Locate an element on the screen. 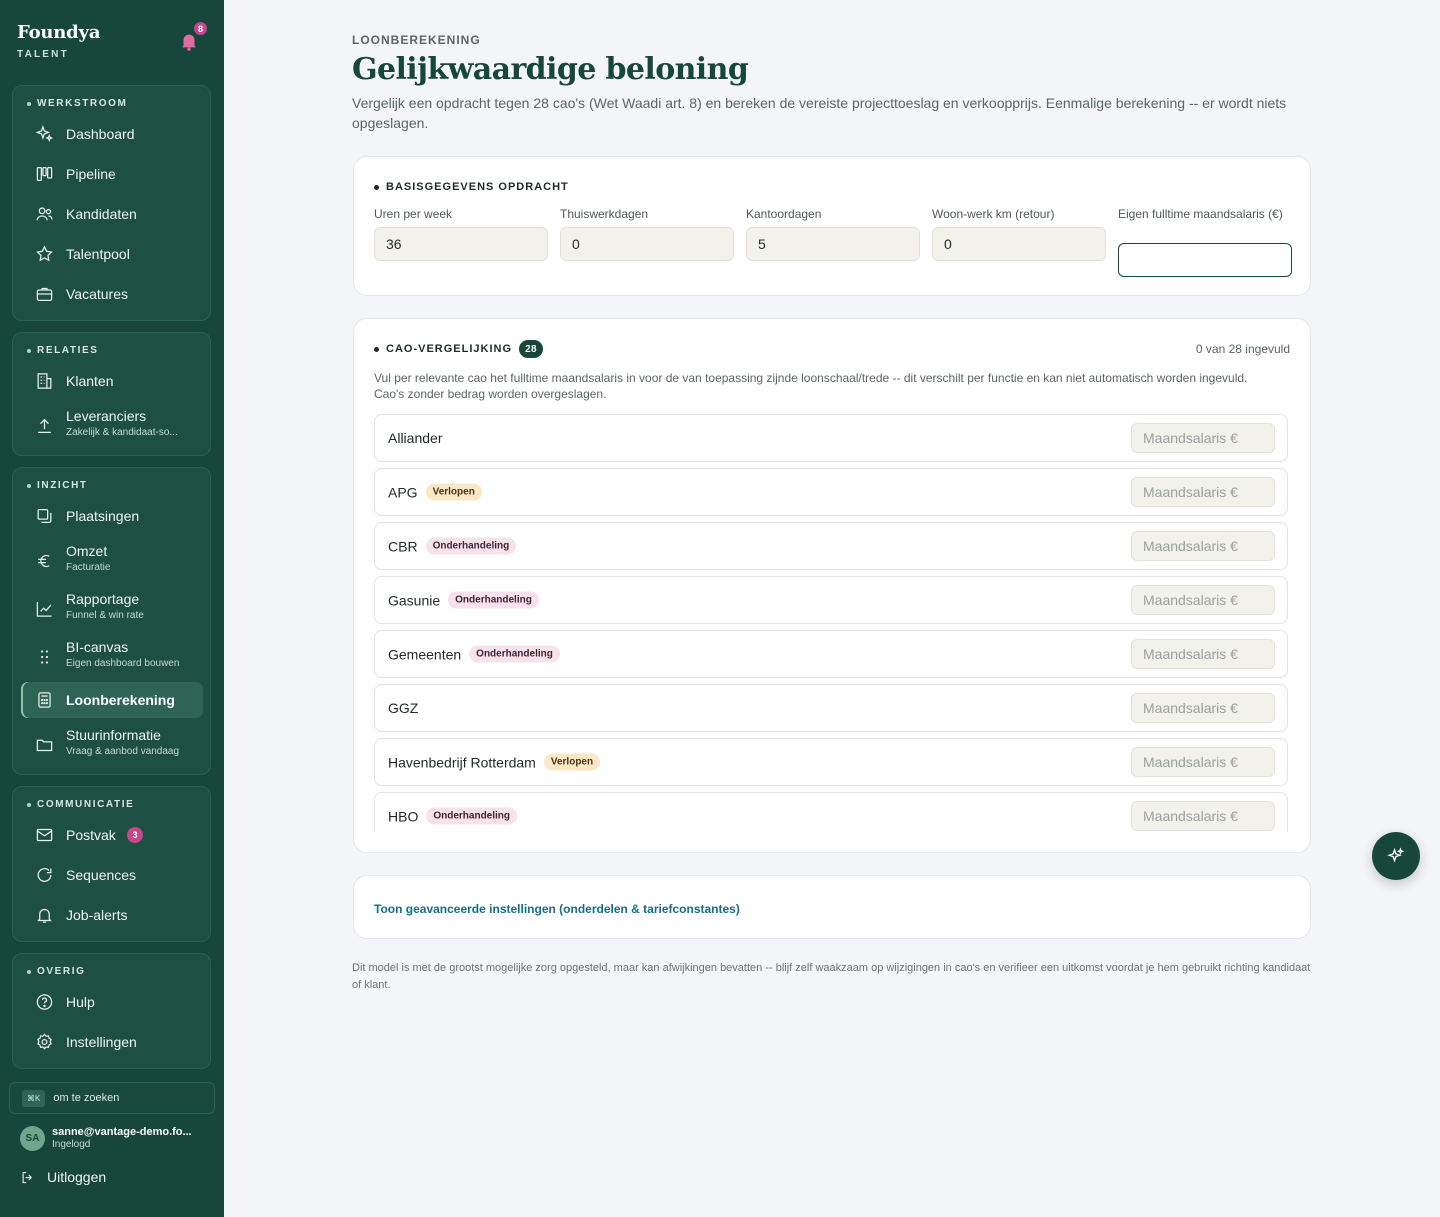 The width and height of the screenshot is (1440, 1217). sidebar-item-job-alerts: Job-alerts is located at coordinates (112, 915).